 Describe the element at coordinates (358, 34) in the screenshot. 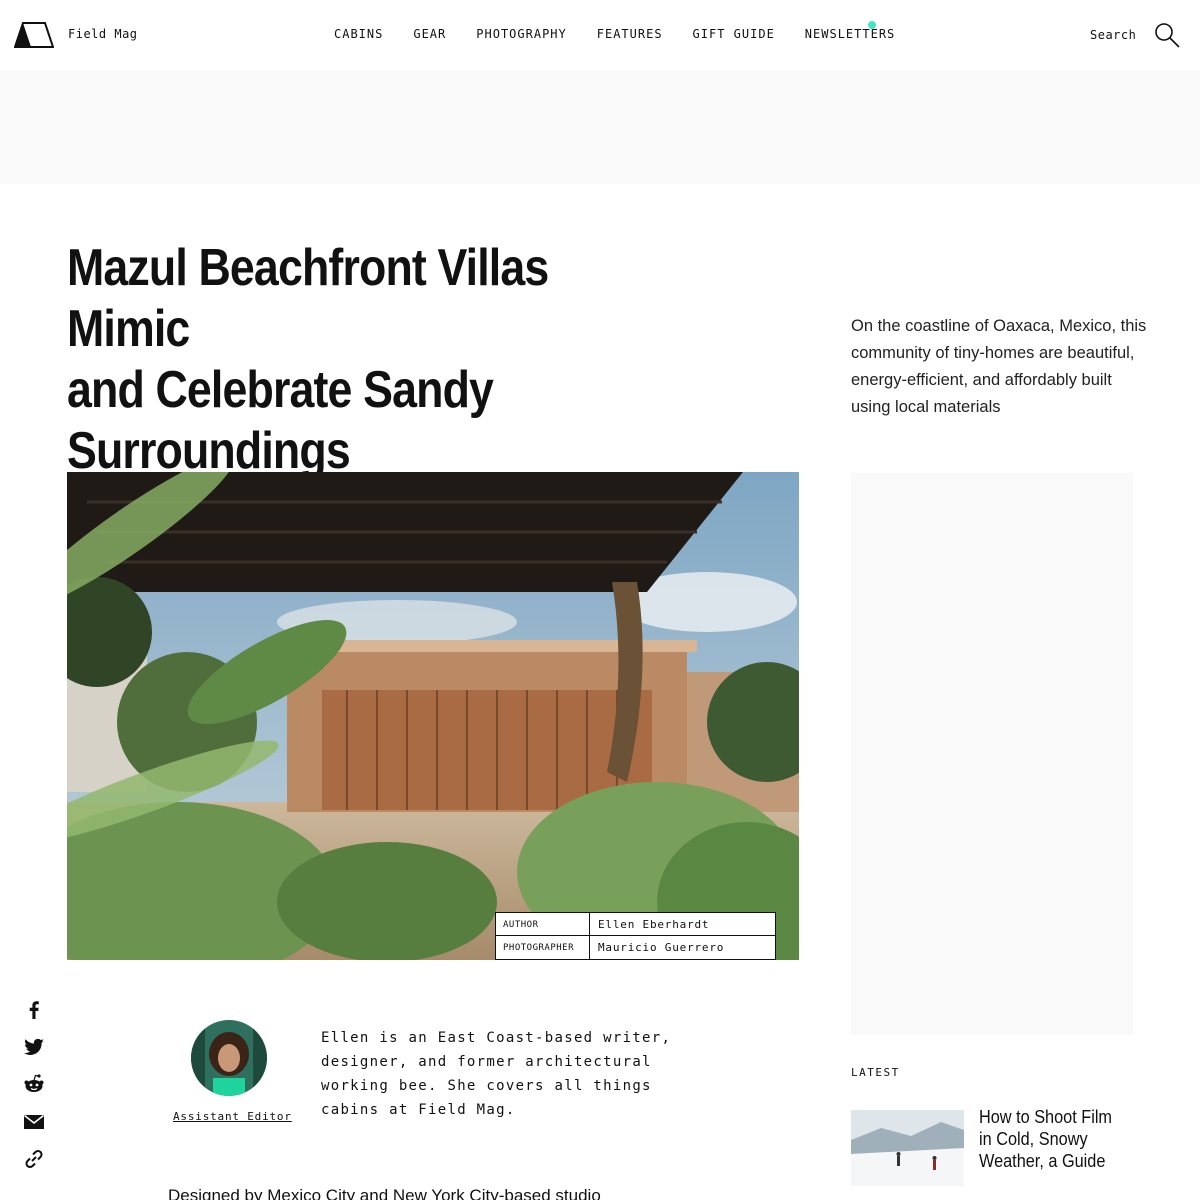

I see `nav-cabins: CABINS` at that location.